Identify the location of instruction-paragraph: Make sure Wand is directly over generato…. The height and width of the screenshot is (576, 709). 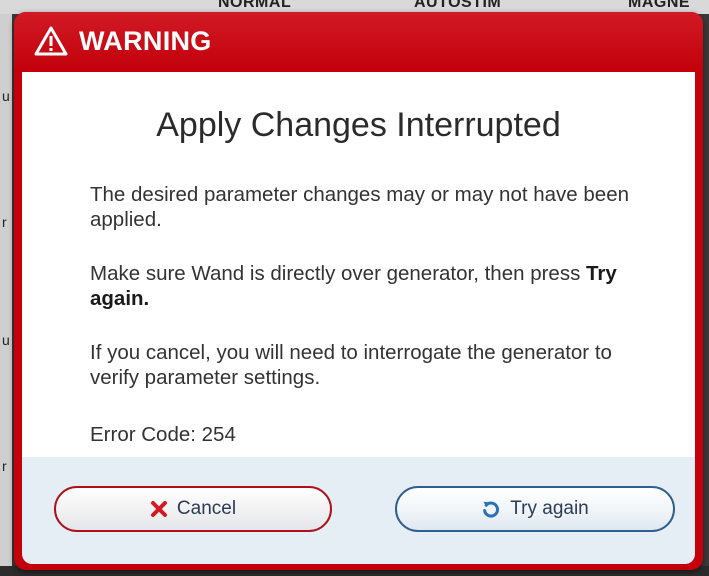
(360, 286).